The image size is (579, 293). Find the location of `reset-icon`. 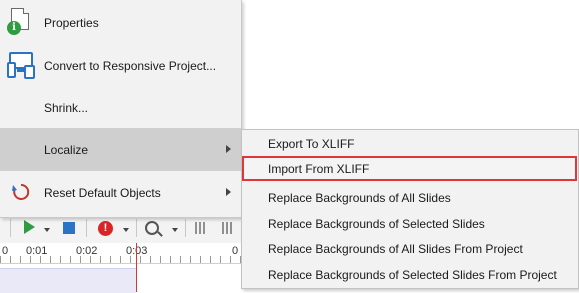

reset-icon is located at coordinates (22, 192).